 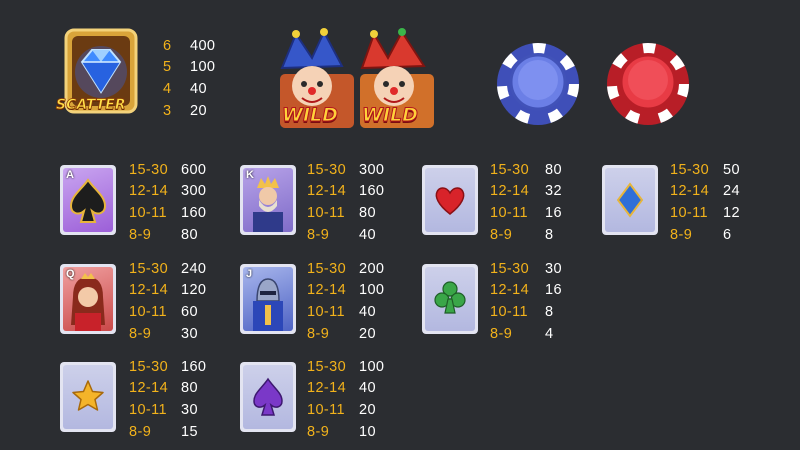 I want to click on payout-value: 300, so click(x=194, y=191).